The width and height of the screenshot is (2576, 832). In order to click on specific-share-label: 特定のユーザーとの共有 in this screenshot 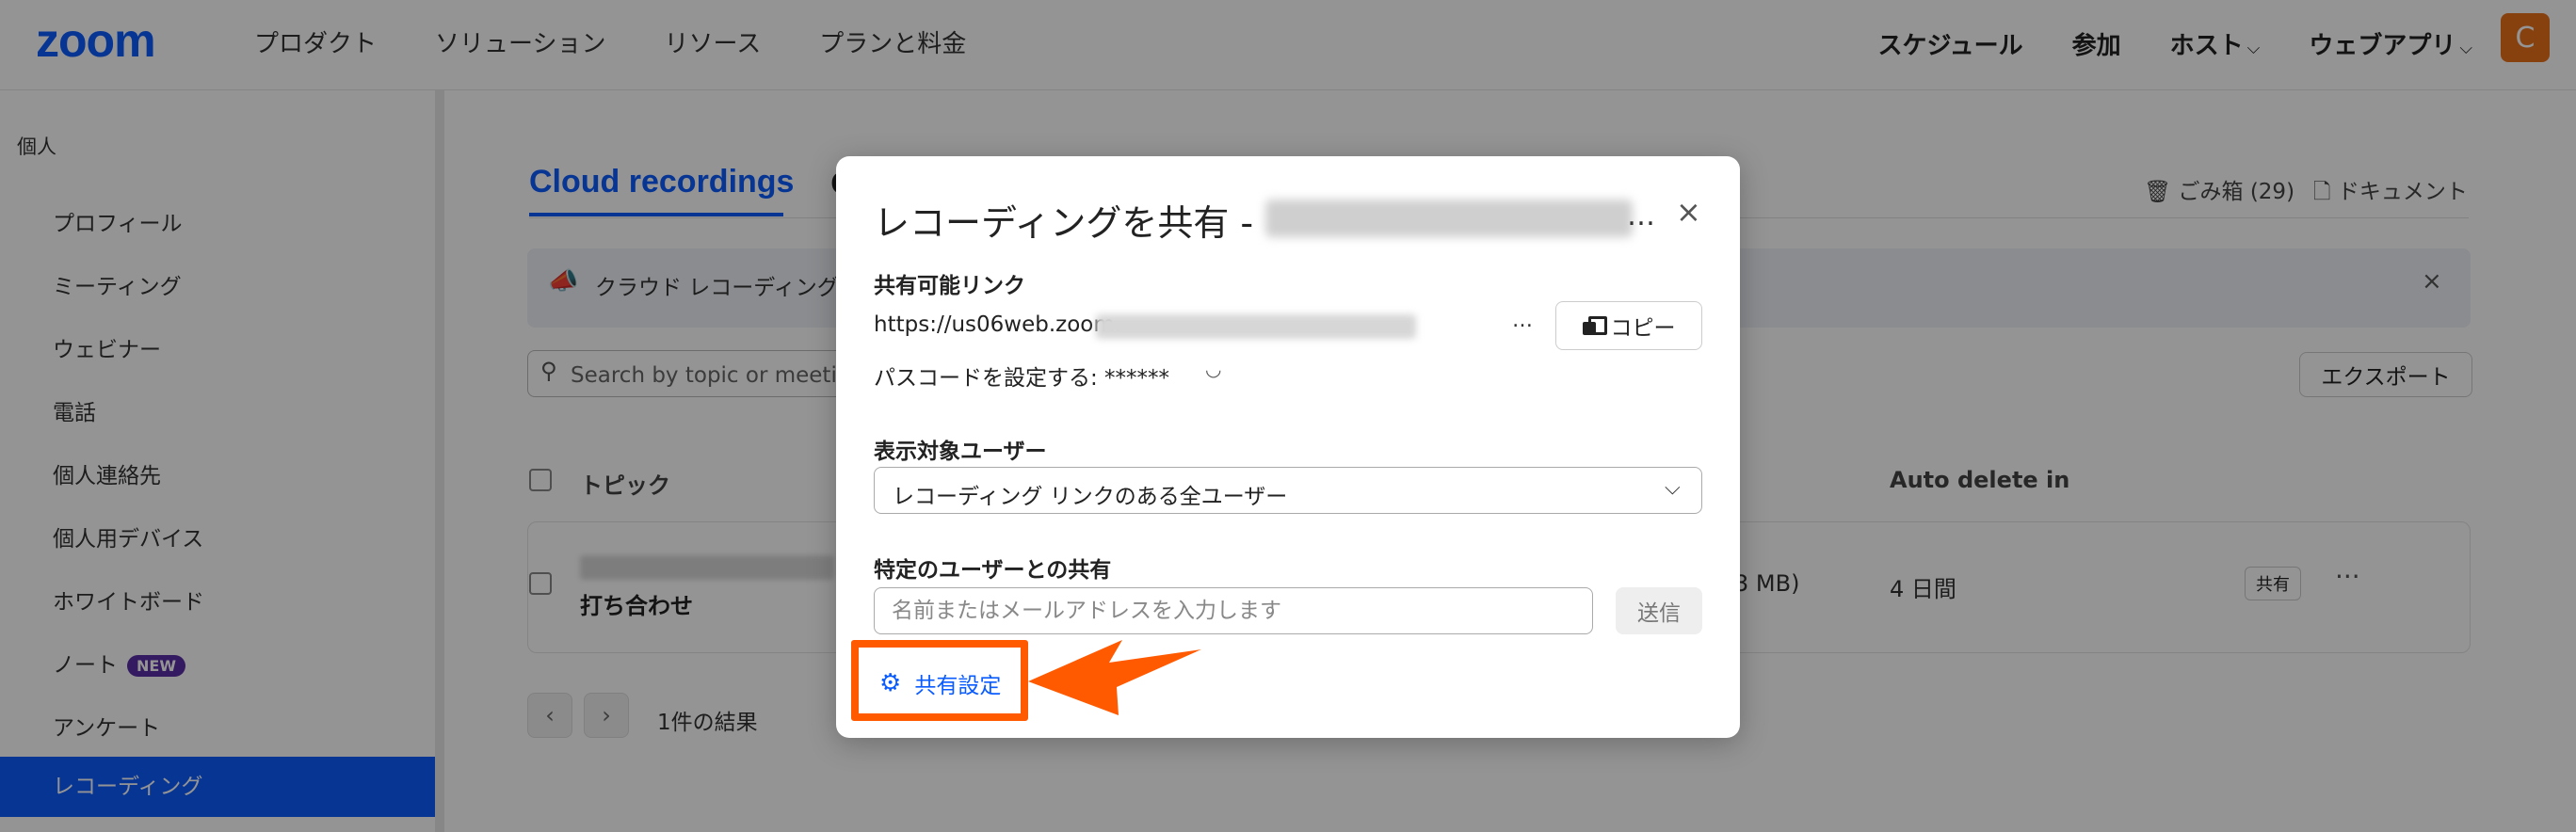, I will do `click(993, 570)`.